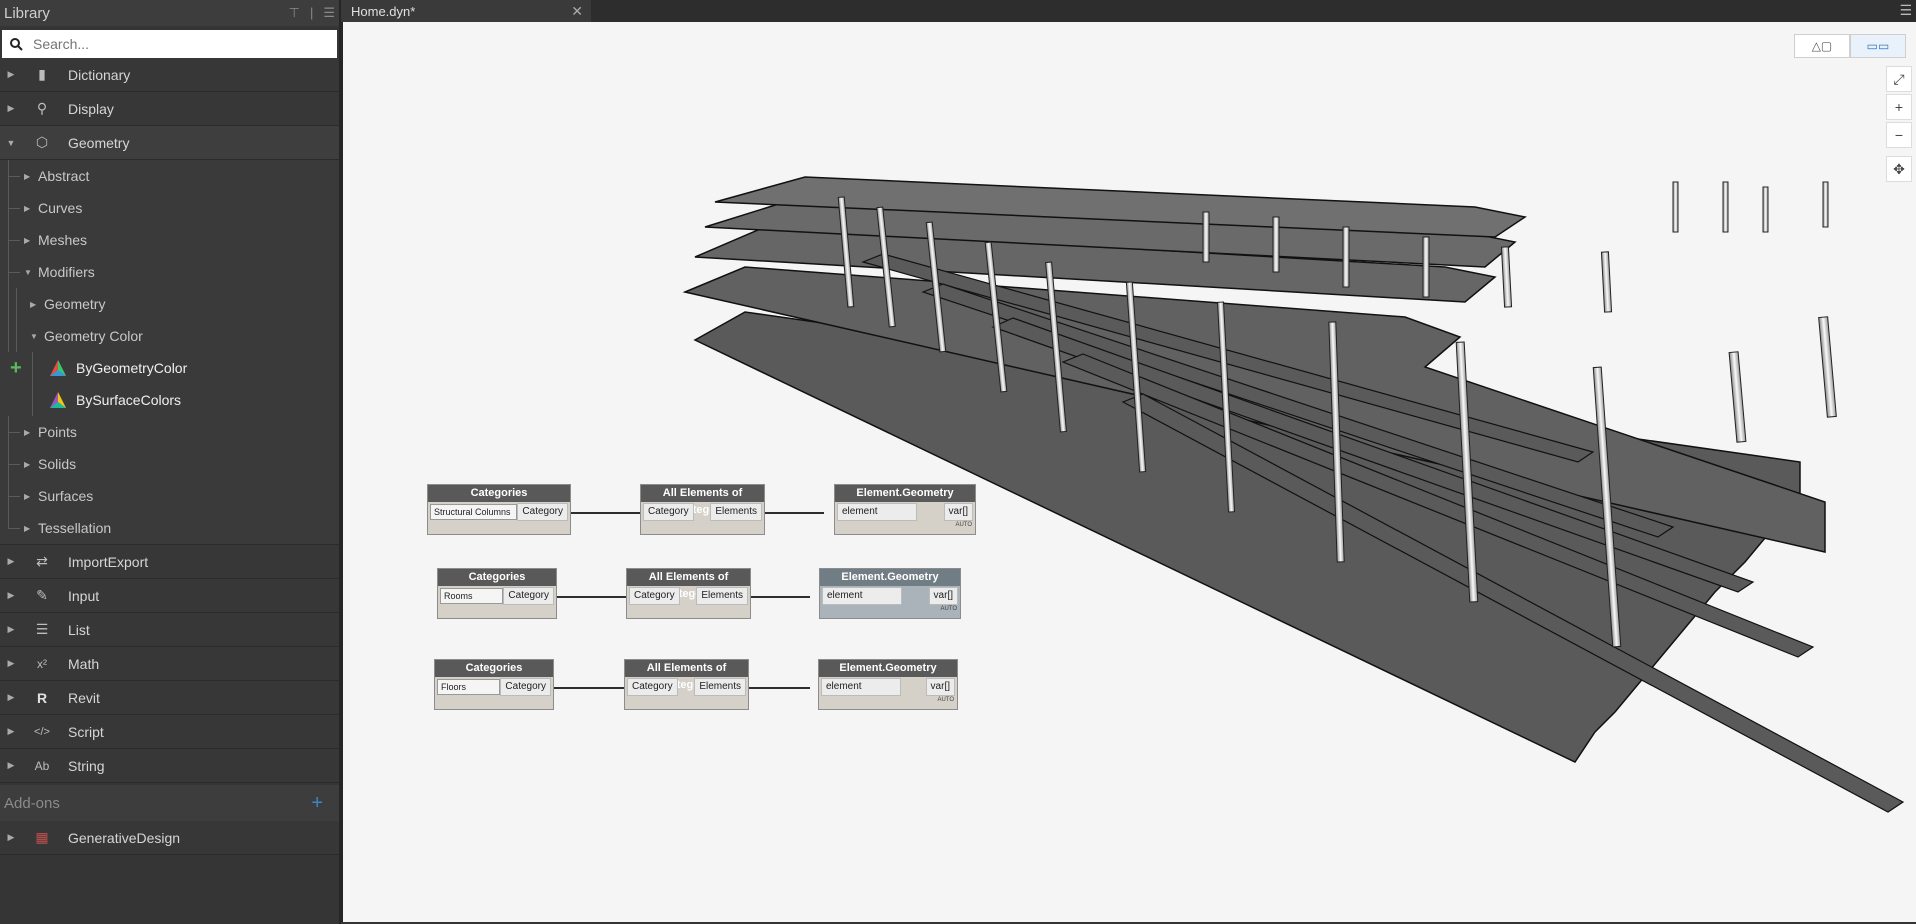 Image resolution: width=1916 pixels, height=924 pixels. Describe the element at coordinates (311, 13) in the screenshot. I see `layout-icon: |` at that location.